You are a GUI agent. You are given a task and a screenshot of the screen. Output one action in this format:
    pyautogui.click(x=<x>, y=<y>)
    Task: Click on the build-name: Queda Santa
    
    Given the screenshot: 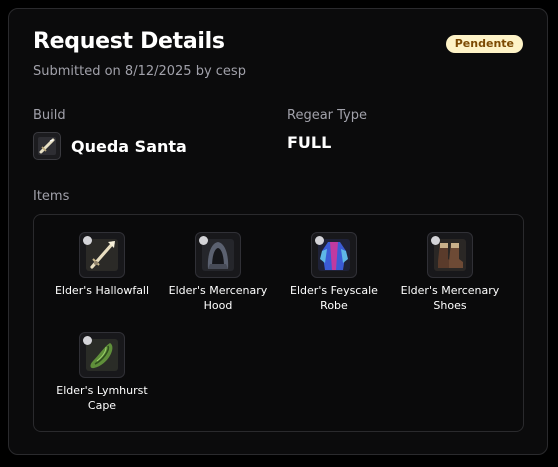 What is the action you would take?
    pyautogui.click(x=129, y=146)
    